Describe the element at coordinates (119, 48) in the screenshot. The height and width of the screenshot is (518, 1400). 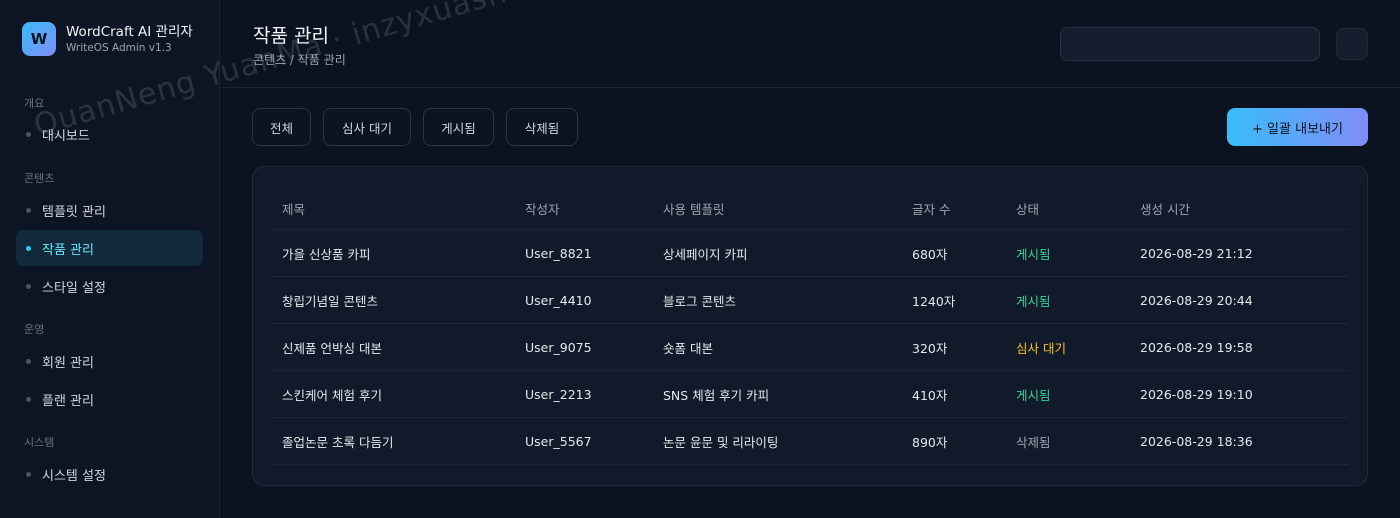
I see `brand-subtitle: WriteOS Admin v1.3` at that location.